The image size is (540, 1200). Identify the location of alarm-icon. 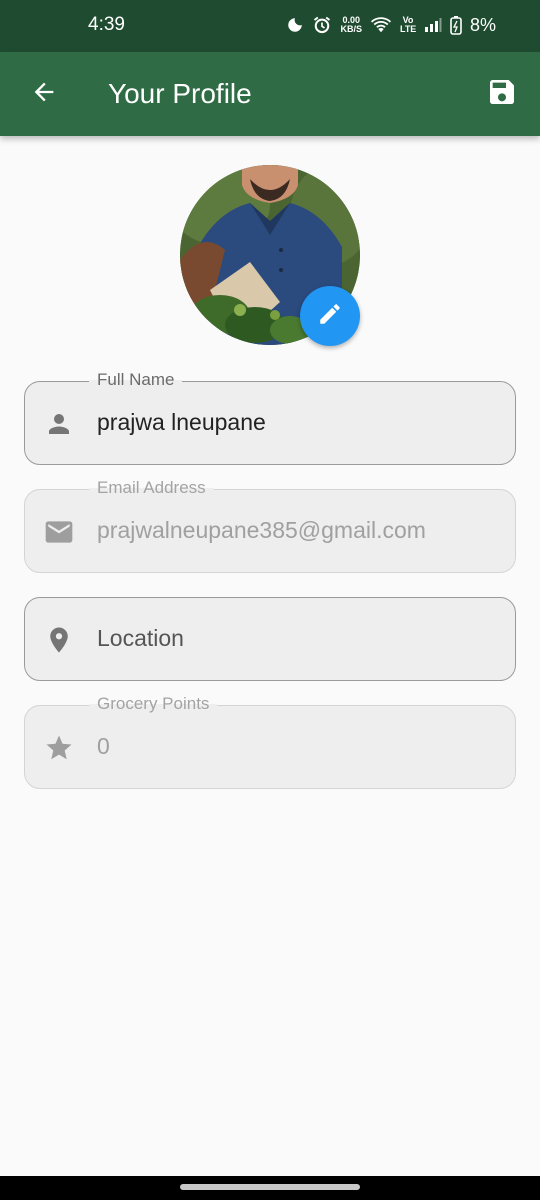
(322, 25).